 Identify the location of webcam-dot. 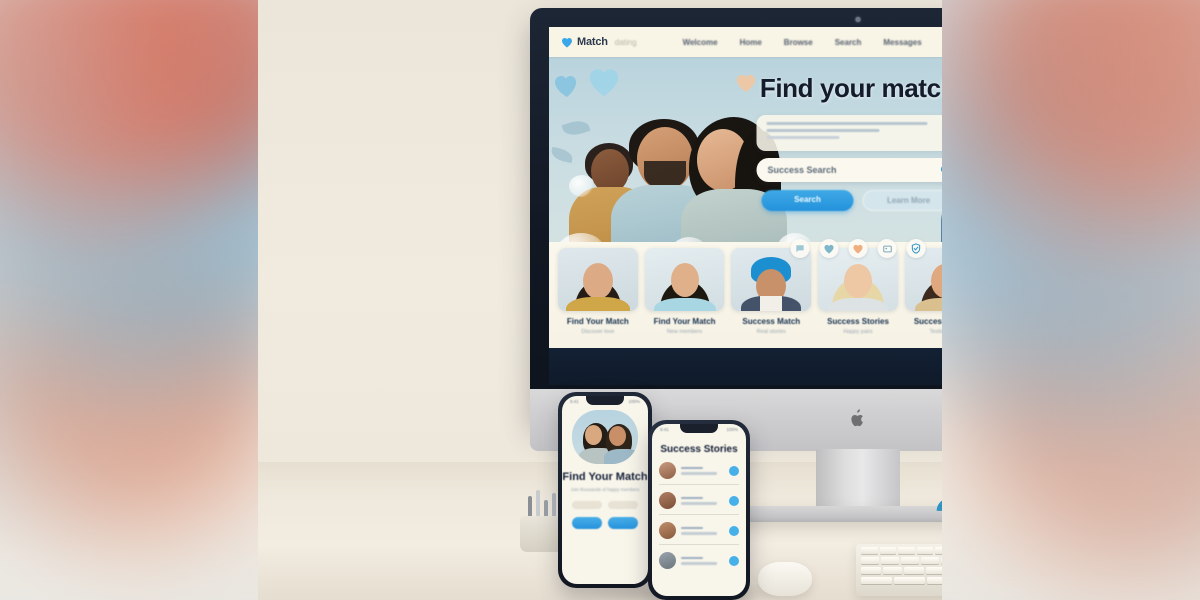
(858, 19).